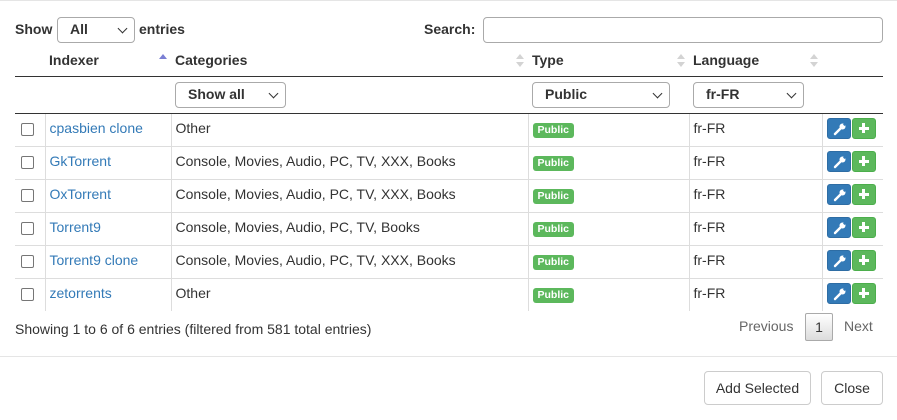 This screenshot has width=897, height=420. What do you see at coordinates (858, 326) in the screenshot?
I see `next-page-button: Next` at bounding box center [858, 326].